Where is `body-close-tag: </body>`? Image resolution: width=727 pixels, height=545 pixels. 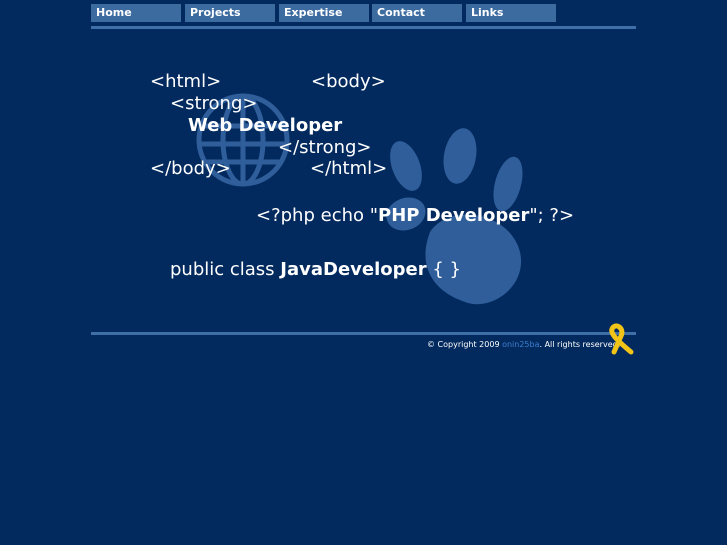
body-close-tag: </body> is located at coordinates (190, 168).